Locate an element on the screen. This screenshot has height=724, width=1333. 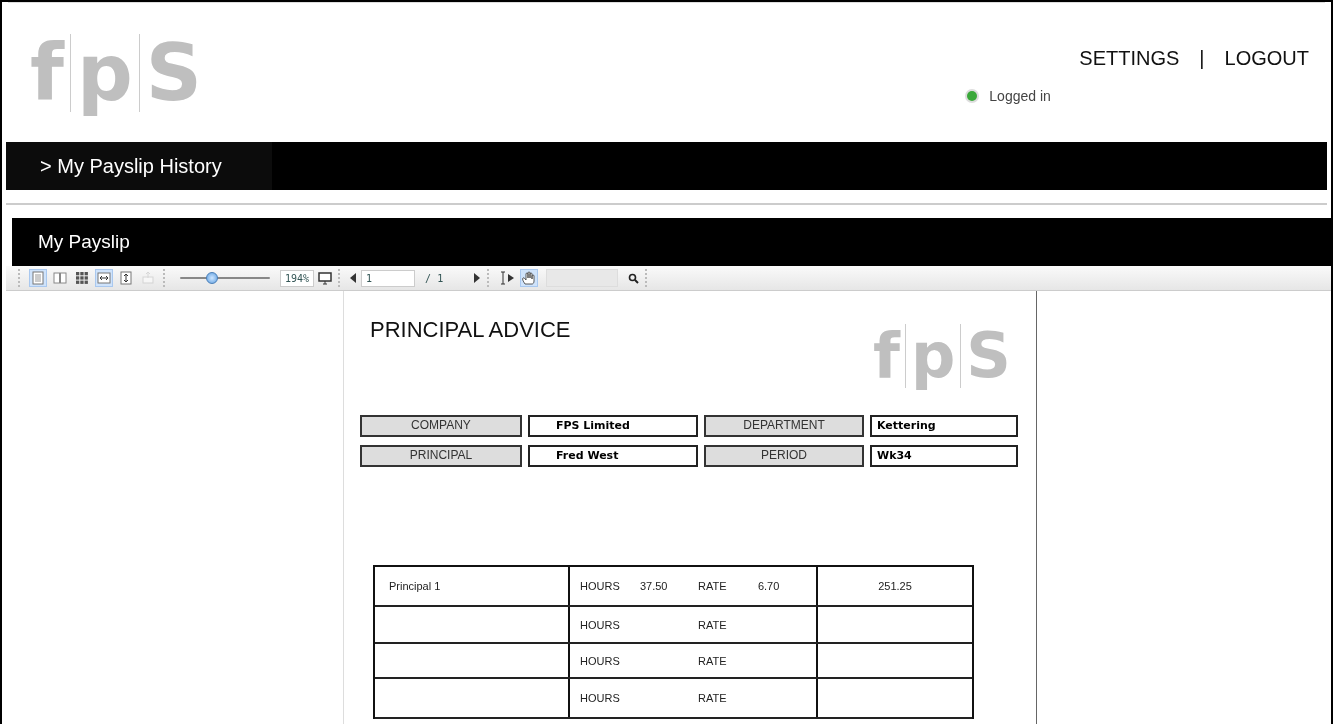
field-label: PRINCIPAL is located at coordinates (441, 456).